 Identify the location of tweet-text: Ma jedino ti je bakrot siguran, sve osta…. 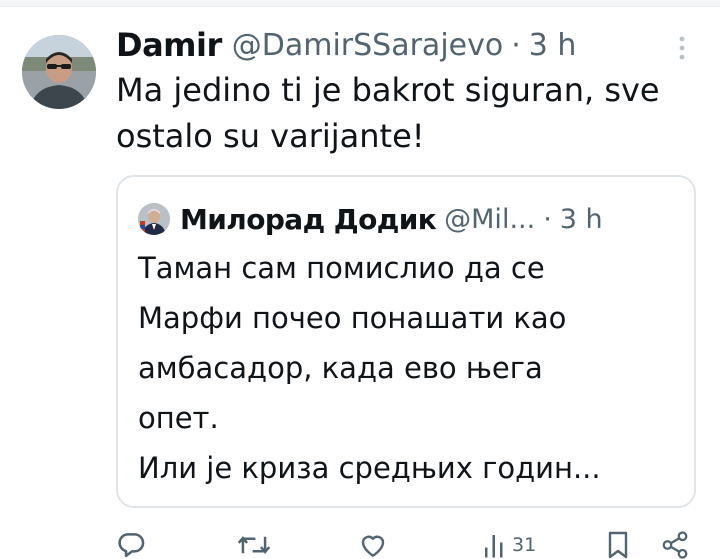
(388, 113).